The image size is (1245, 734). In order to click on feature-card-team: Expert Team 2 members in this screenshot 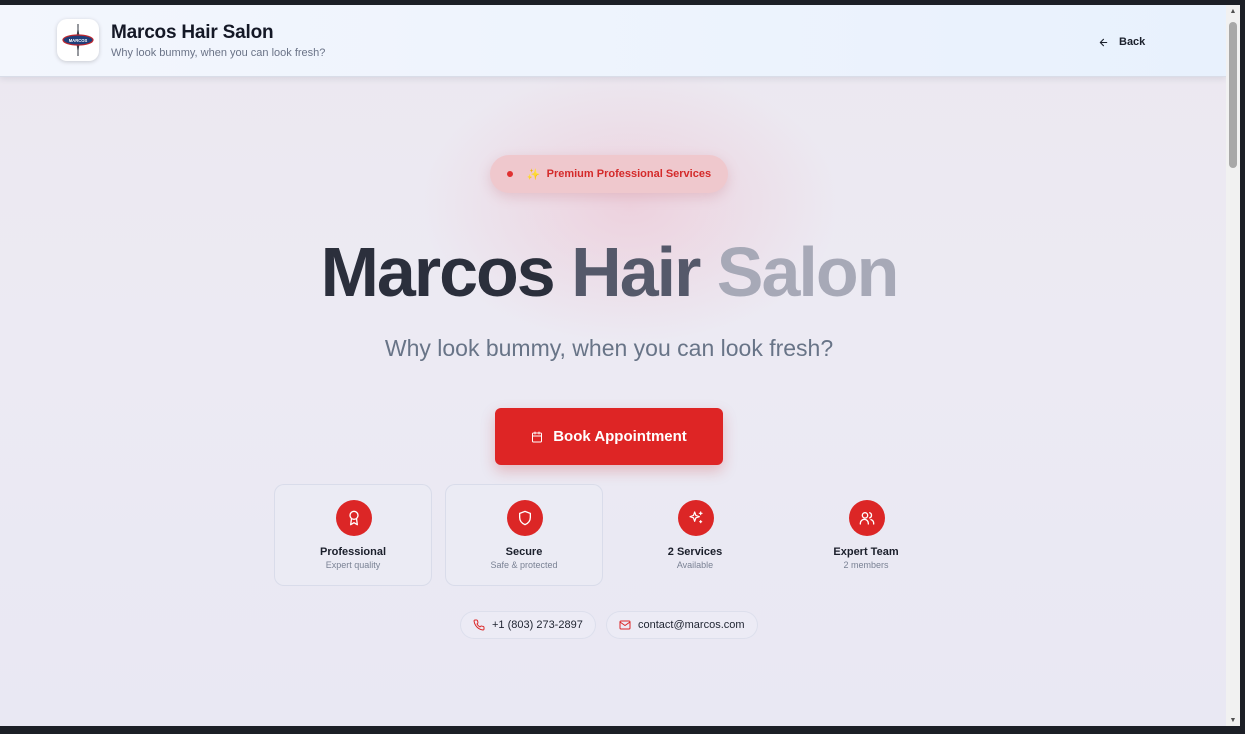, I will do `click(866, 535)`.